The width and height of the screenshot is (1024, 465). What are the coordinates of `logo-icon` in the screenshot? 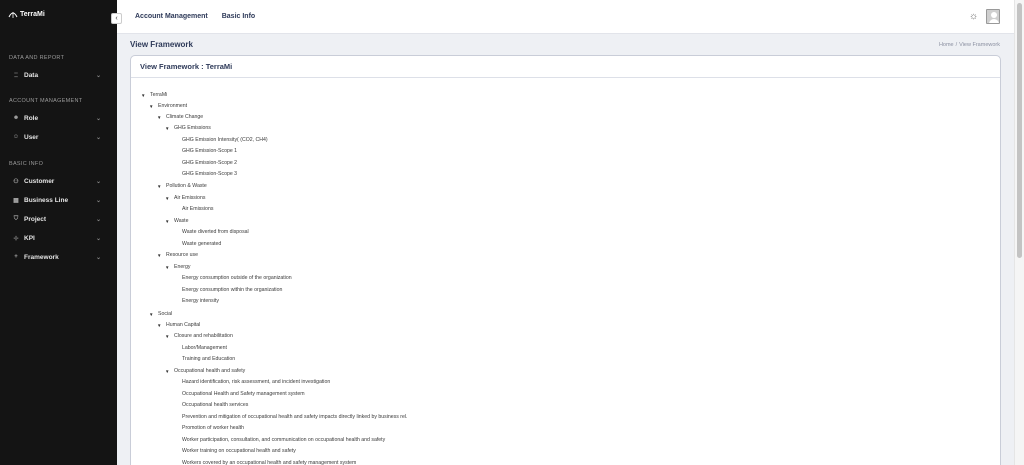 It's located at (13, 14).